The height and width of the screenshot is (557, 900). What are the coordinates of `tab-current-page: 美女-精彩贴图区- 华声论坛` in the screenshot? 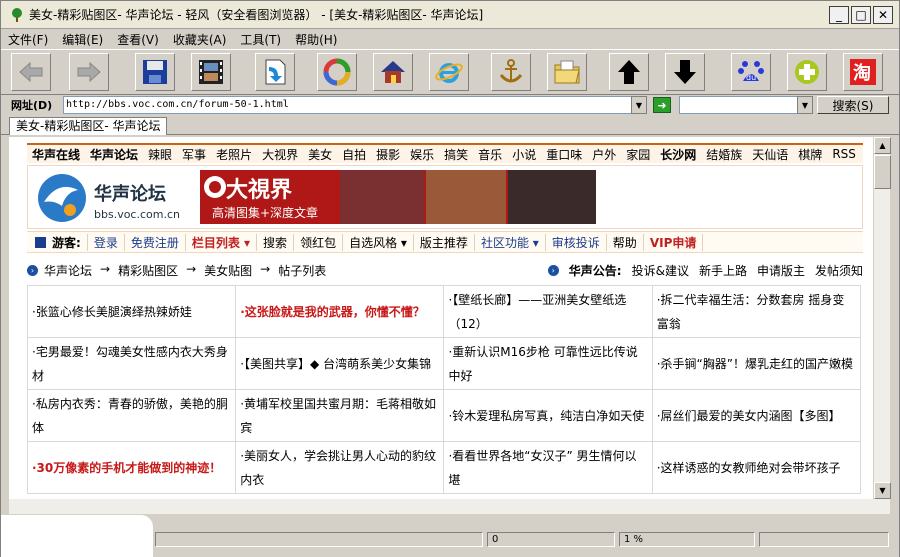 It's located at (88, 126).